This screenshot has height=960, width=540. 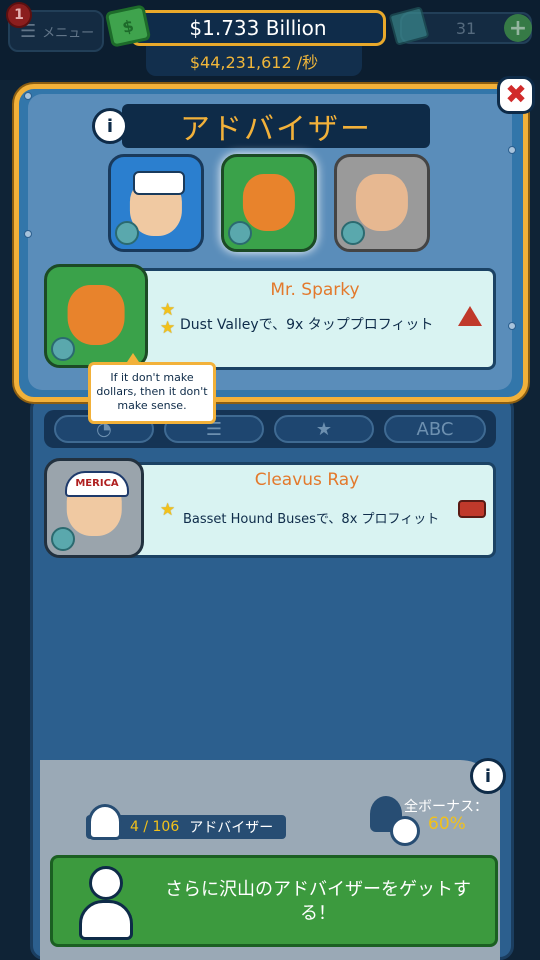 I want to click on featured-advisor-name: Mr. Sparky, so click(x=315, y=290).